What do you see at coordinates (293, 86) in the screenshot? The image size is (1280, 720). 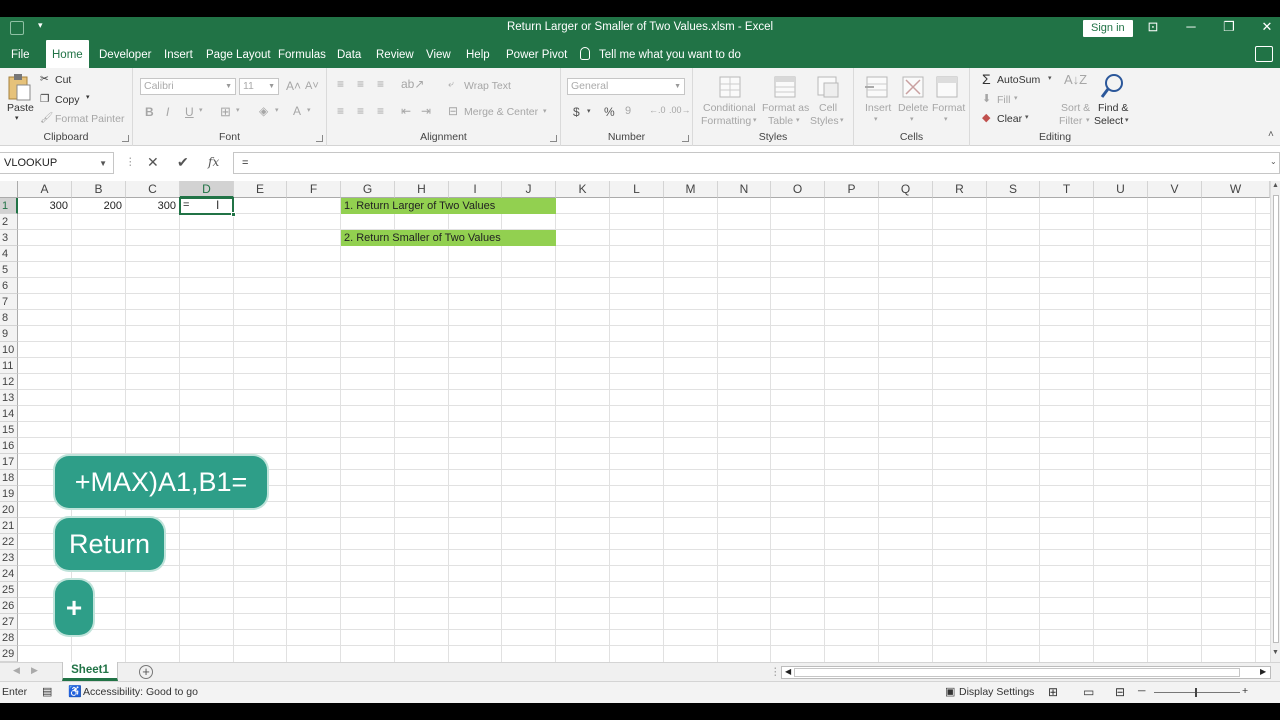 I see `increase-font-icon: A˄` at bounding box center [293, 86].